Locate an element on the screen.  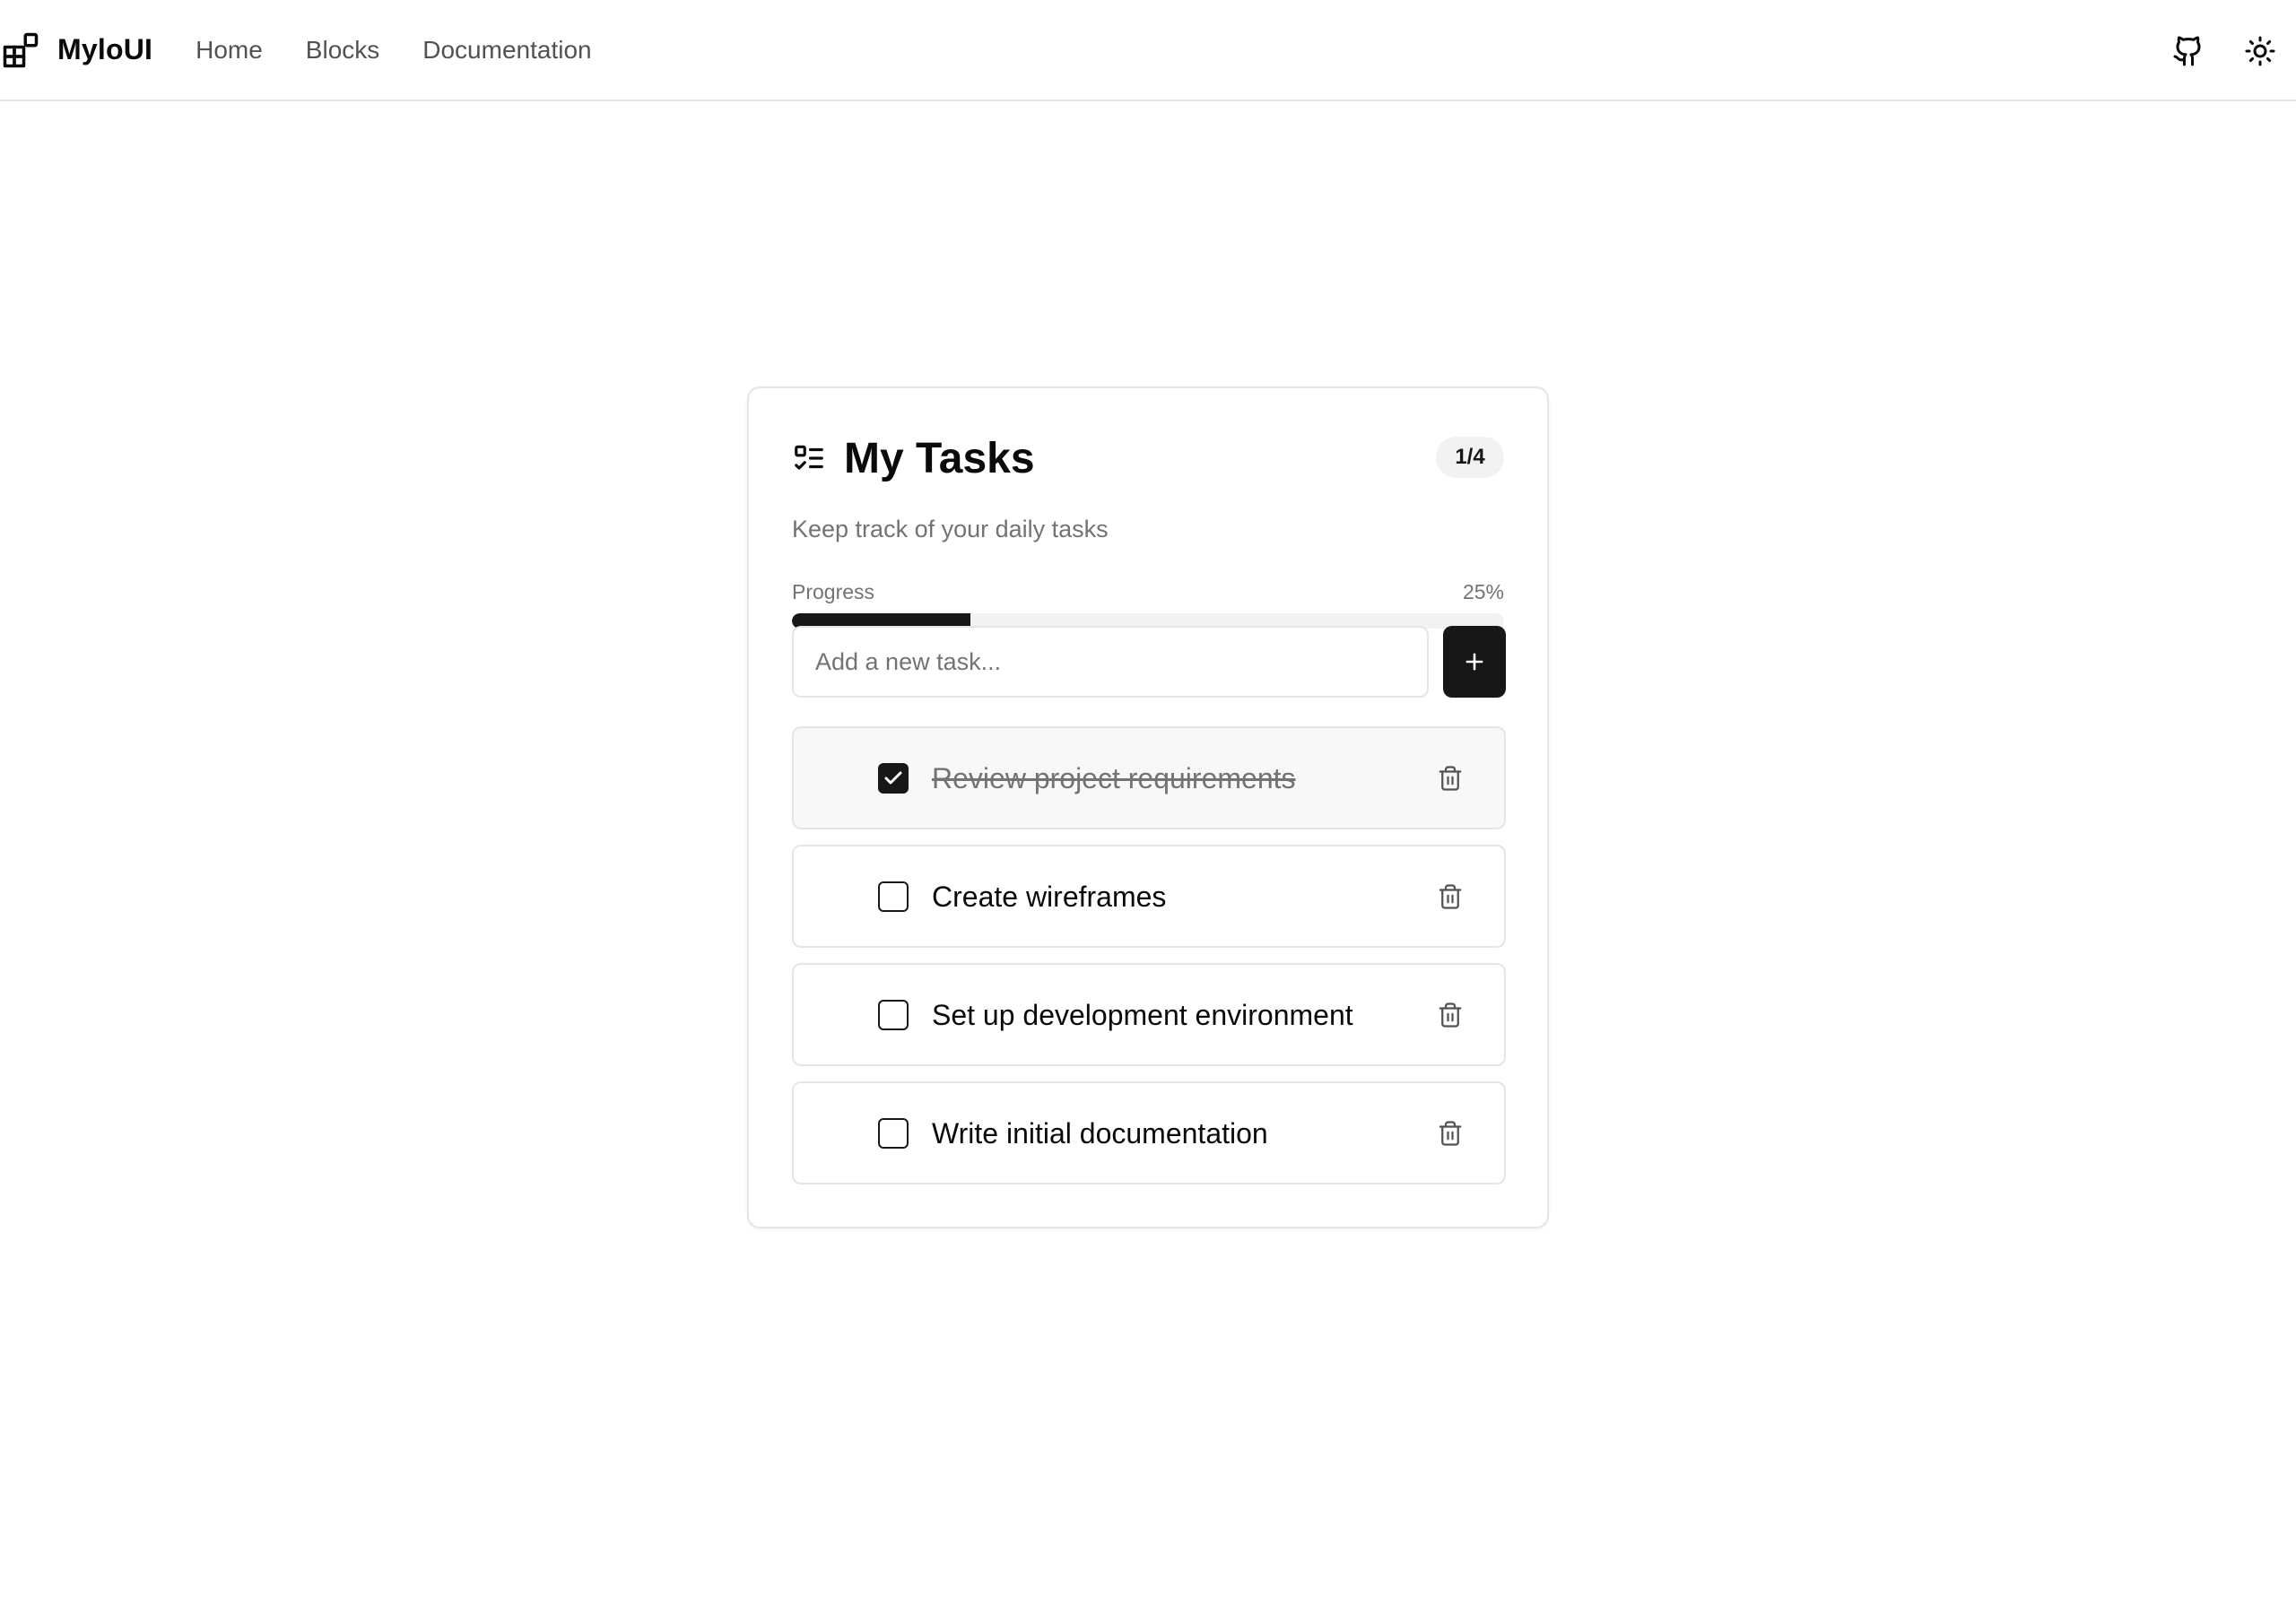
task-label: Create wireframes is located at coordinates (1049, 897).